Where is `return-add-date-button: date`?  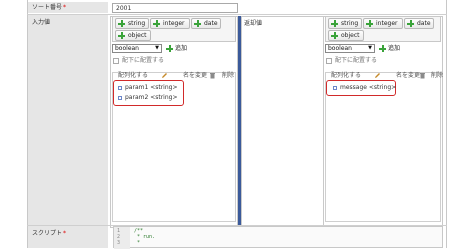 return-add-date-button: date is located at coordinates (419, 23).